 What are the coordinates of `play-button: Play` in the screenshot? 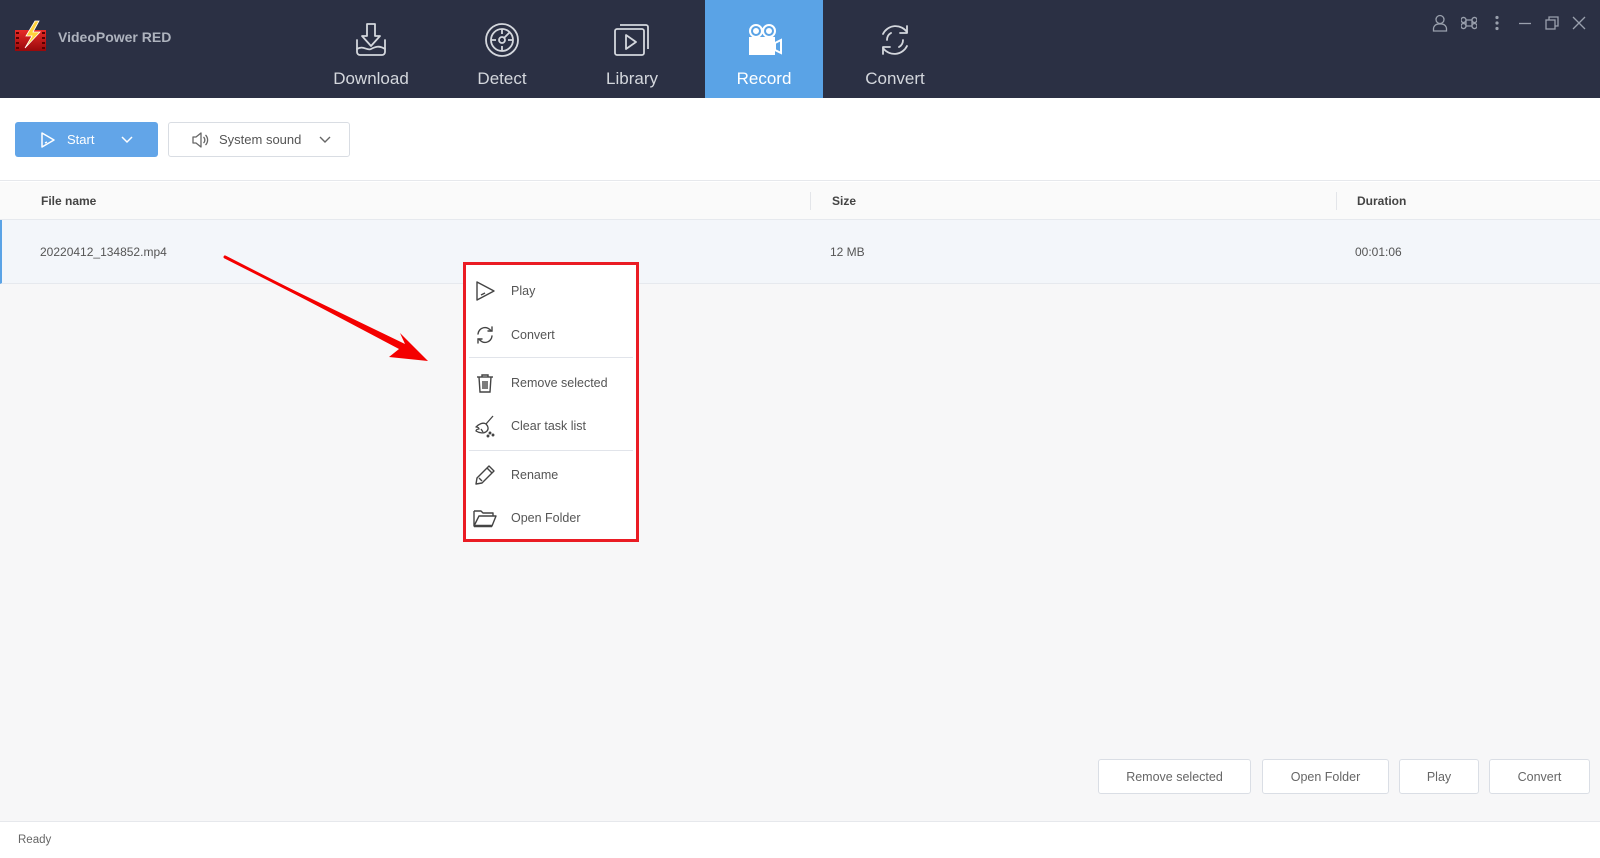 It's located at (1439, 776).